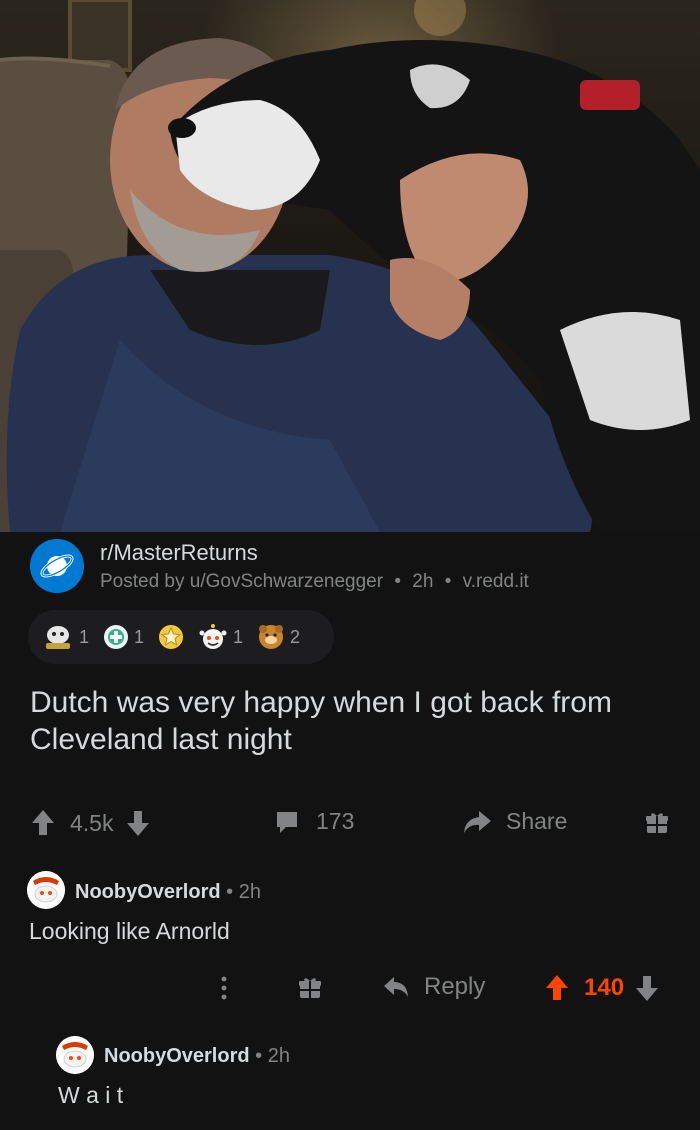 The height and width of the screenshot is (1130, 700). What do you see at coordinates (477, 821) in the screenshot?
I see `share-arrow-icon` at bounding box center [477, 821].